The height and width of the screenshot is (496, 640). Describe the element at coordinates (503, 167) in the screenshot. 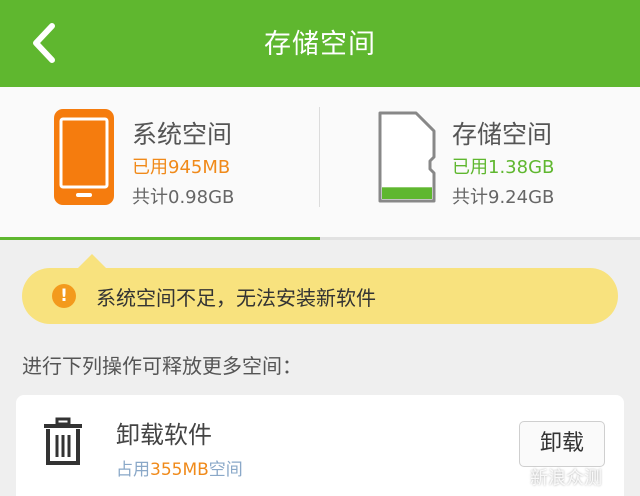

I see `external-storage-used: 已用1.38GB` at that location.